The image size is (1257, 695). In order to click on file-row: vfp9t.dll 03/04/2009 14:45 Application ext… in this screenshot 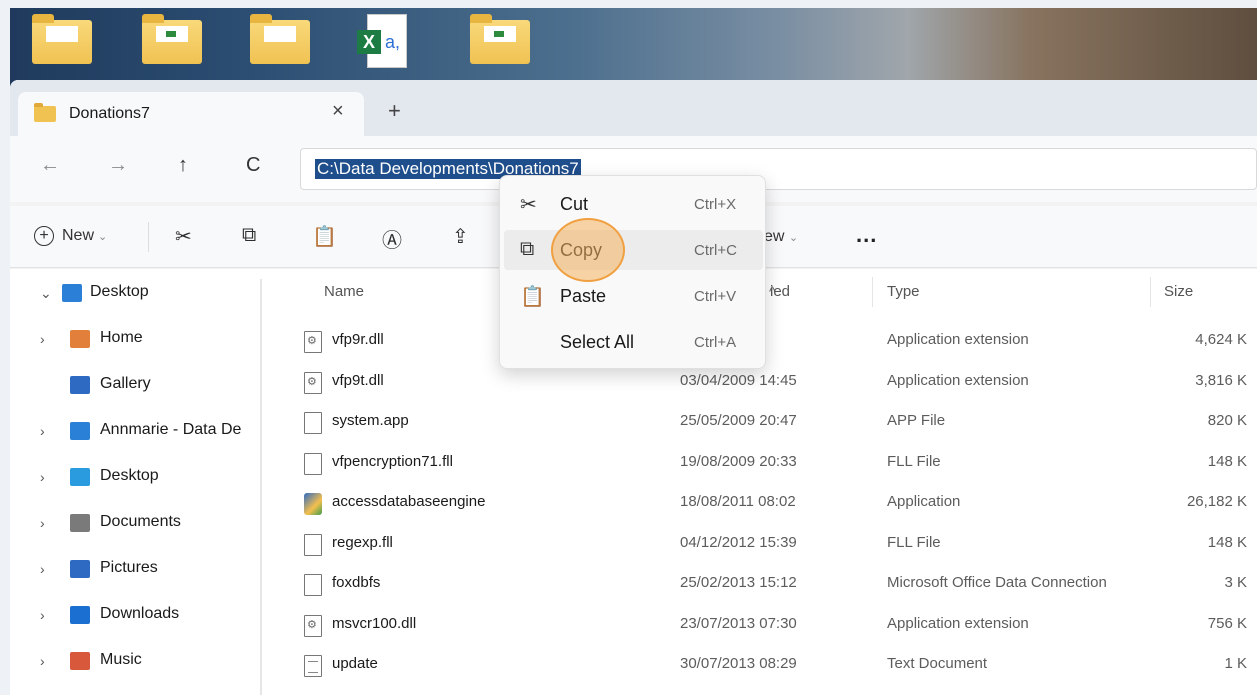, I will do `click(765, 382)`.